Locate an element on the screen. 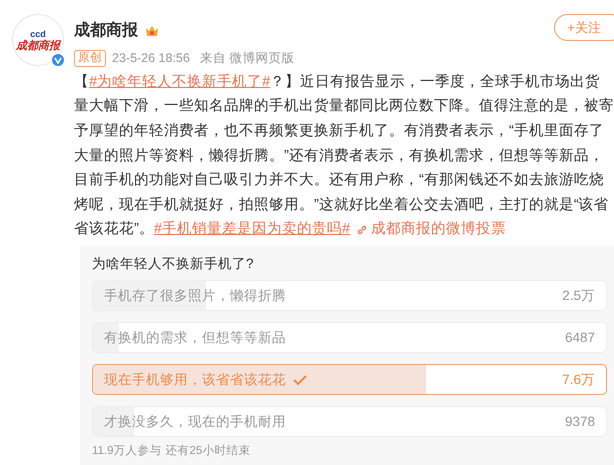  body-text: 烤呢，现在手机就挺好，拍照够用。”这就好比坐着公交去酒吧，主打的就是“该省 is located at coordinates (341, 205).